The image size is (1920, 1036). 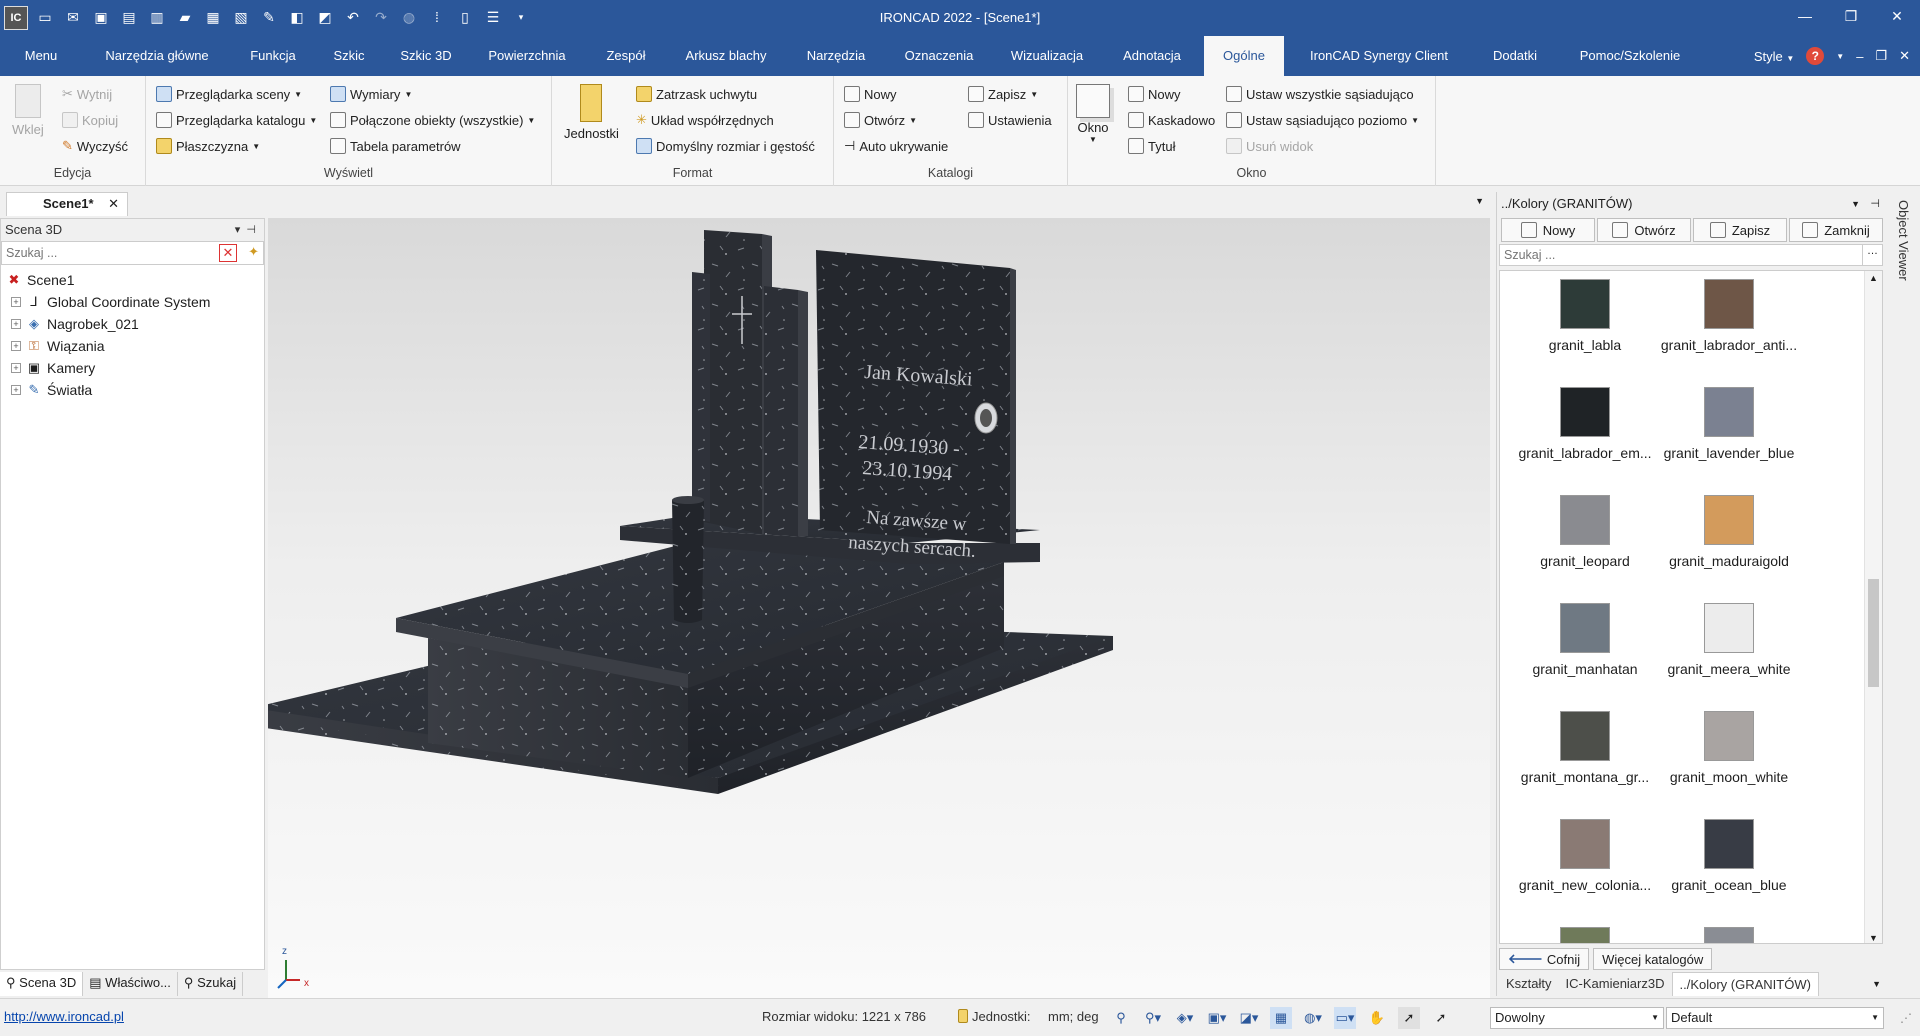 I want to click on catalog-scrollbar: ▲ ▼, so click(x=1873, y=607).